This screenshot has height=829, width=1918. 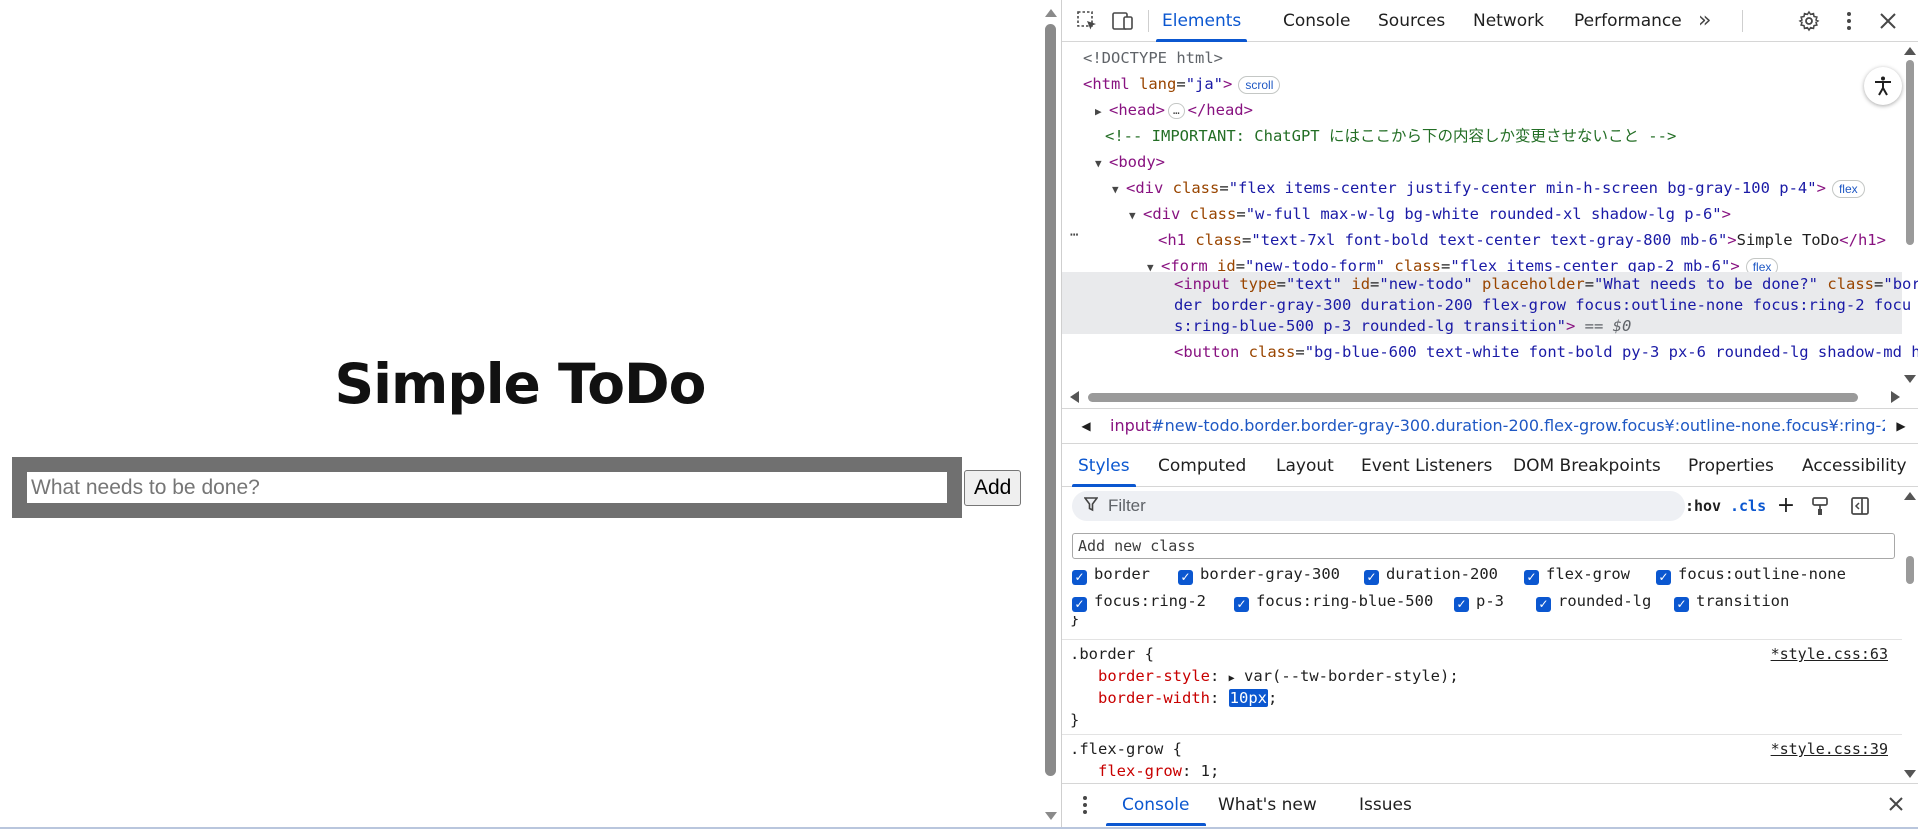 What do you see at coordinates (1111, 574) in the screenshot?
I see `class-checkbox-border: ✓ border` at bounding box center [1111, 574].